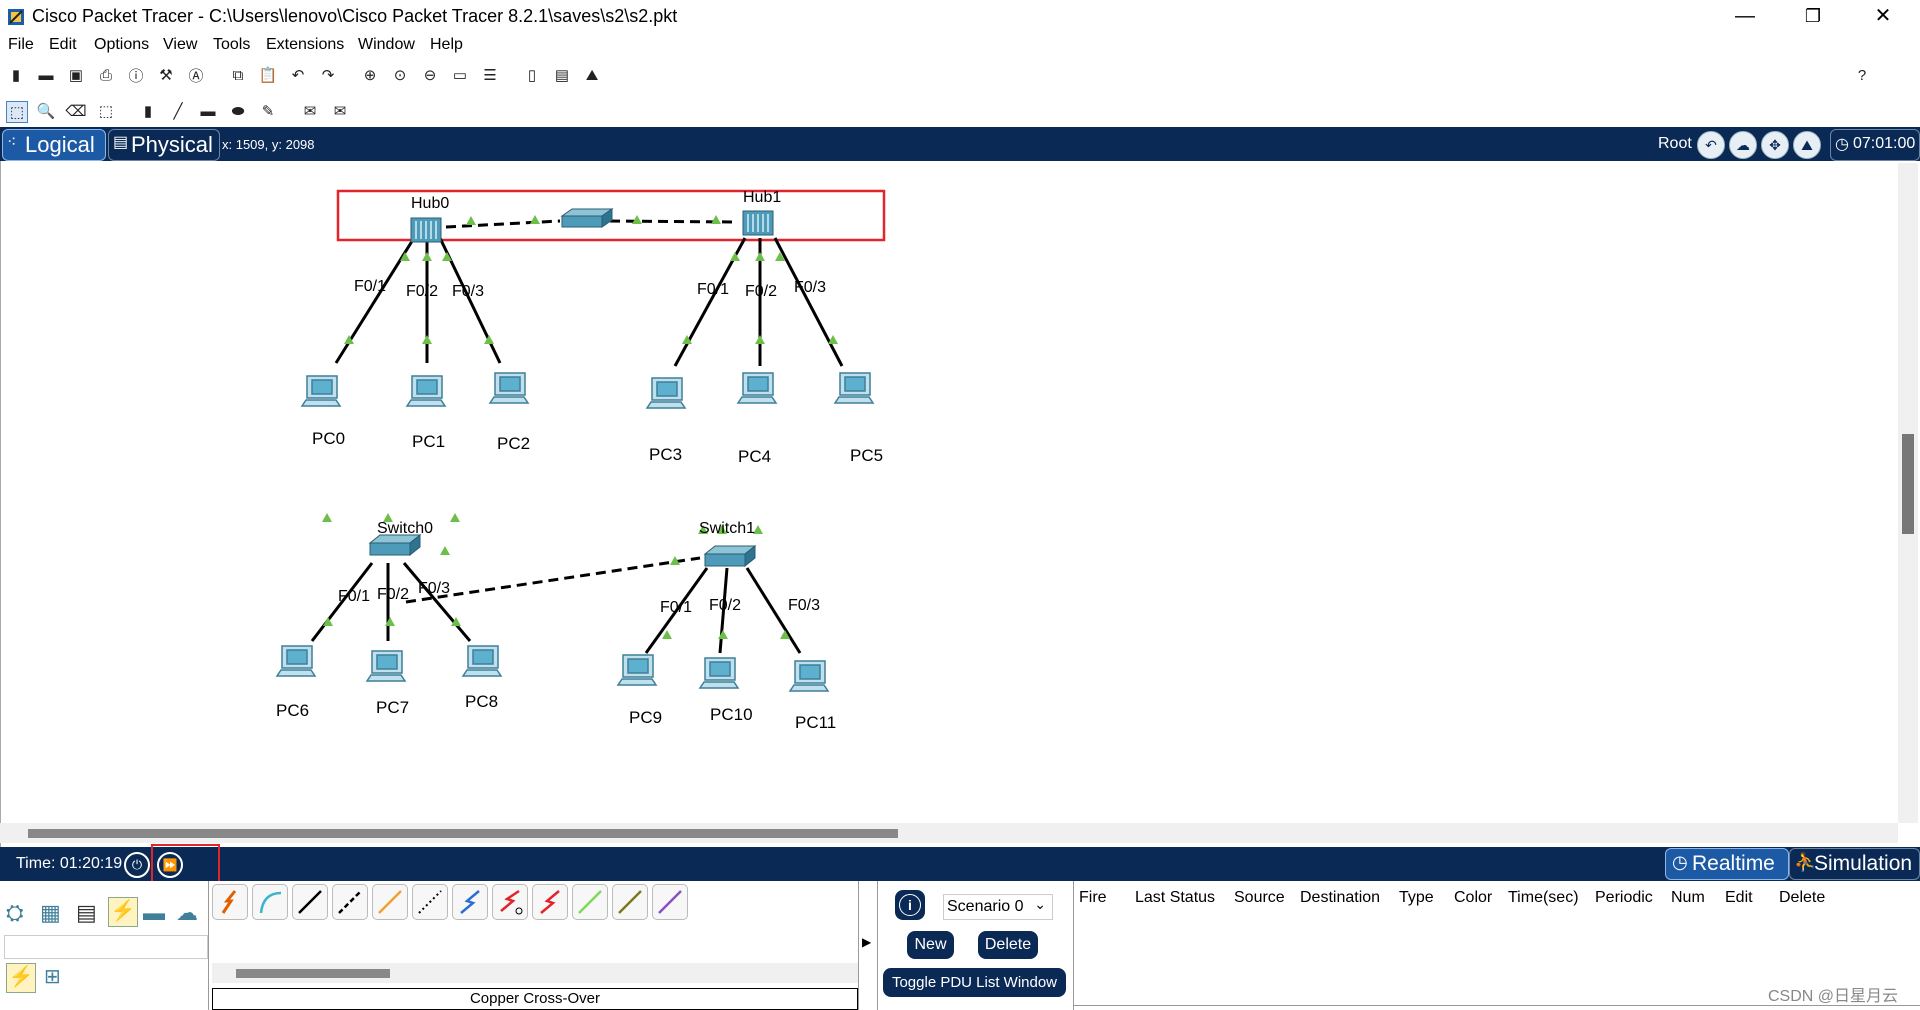  Describe the element at coordinates (510, 902) in the screenshot. I see `serial-dce-icon` at that location.